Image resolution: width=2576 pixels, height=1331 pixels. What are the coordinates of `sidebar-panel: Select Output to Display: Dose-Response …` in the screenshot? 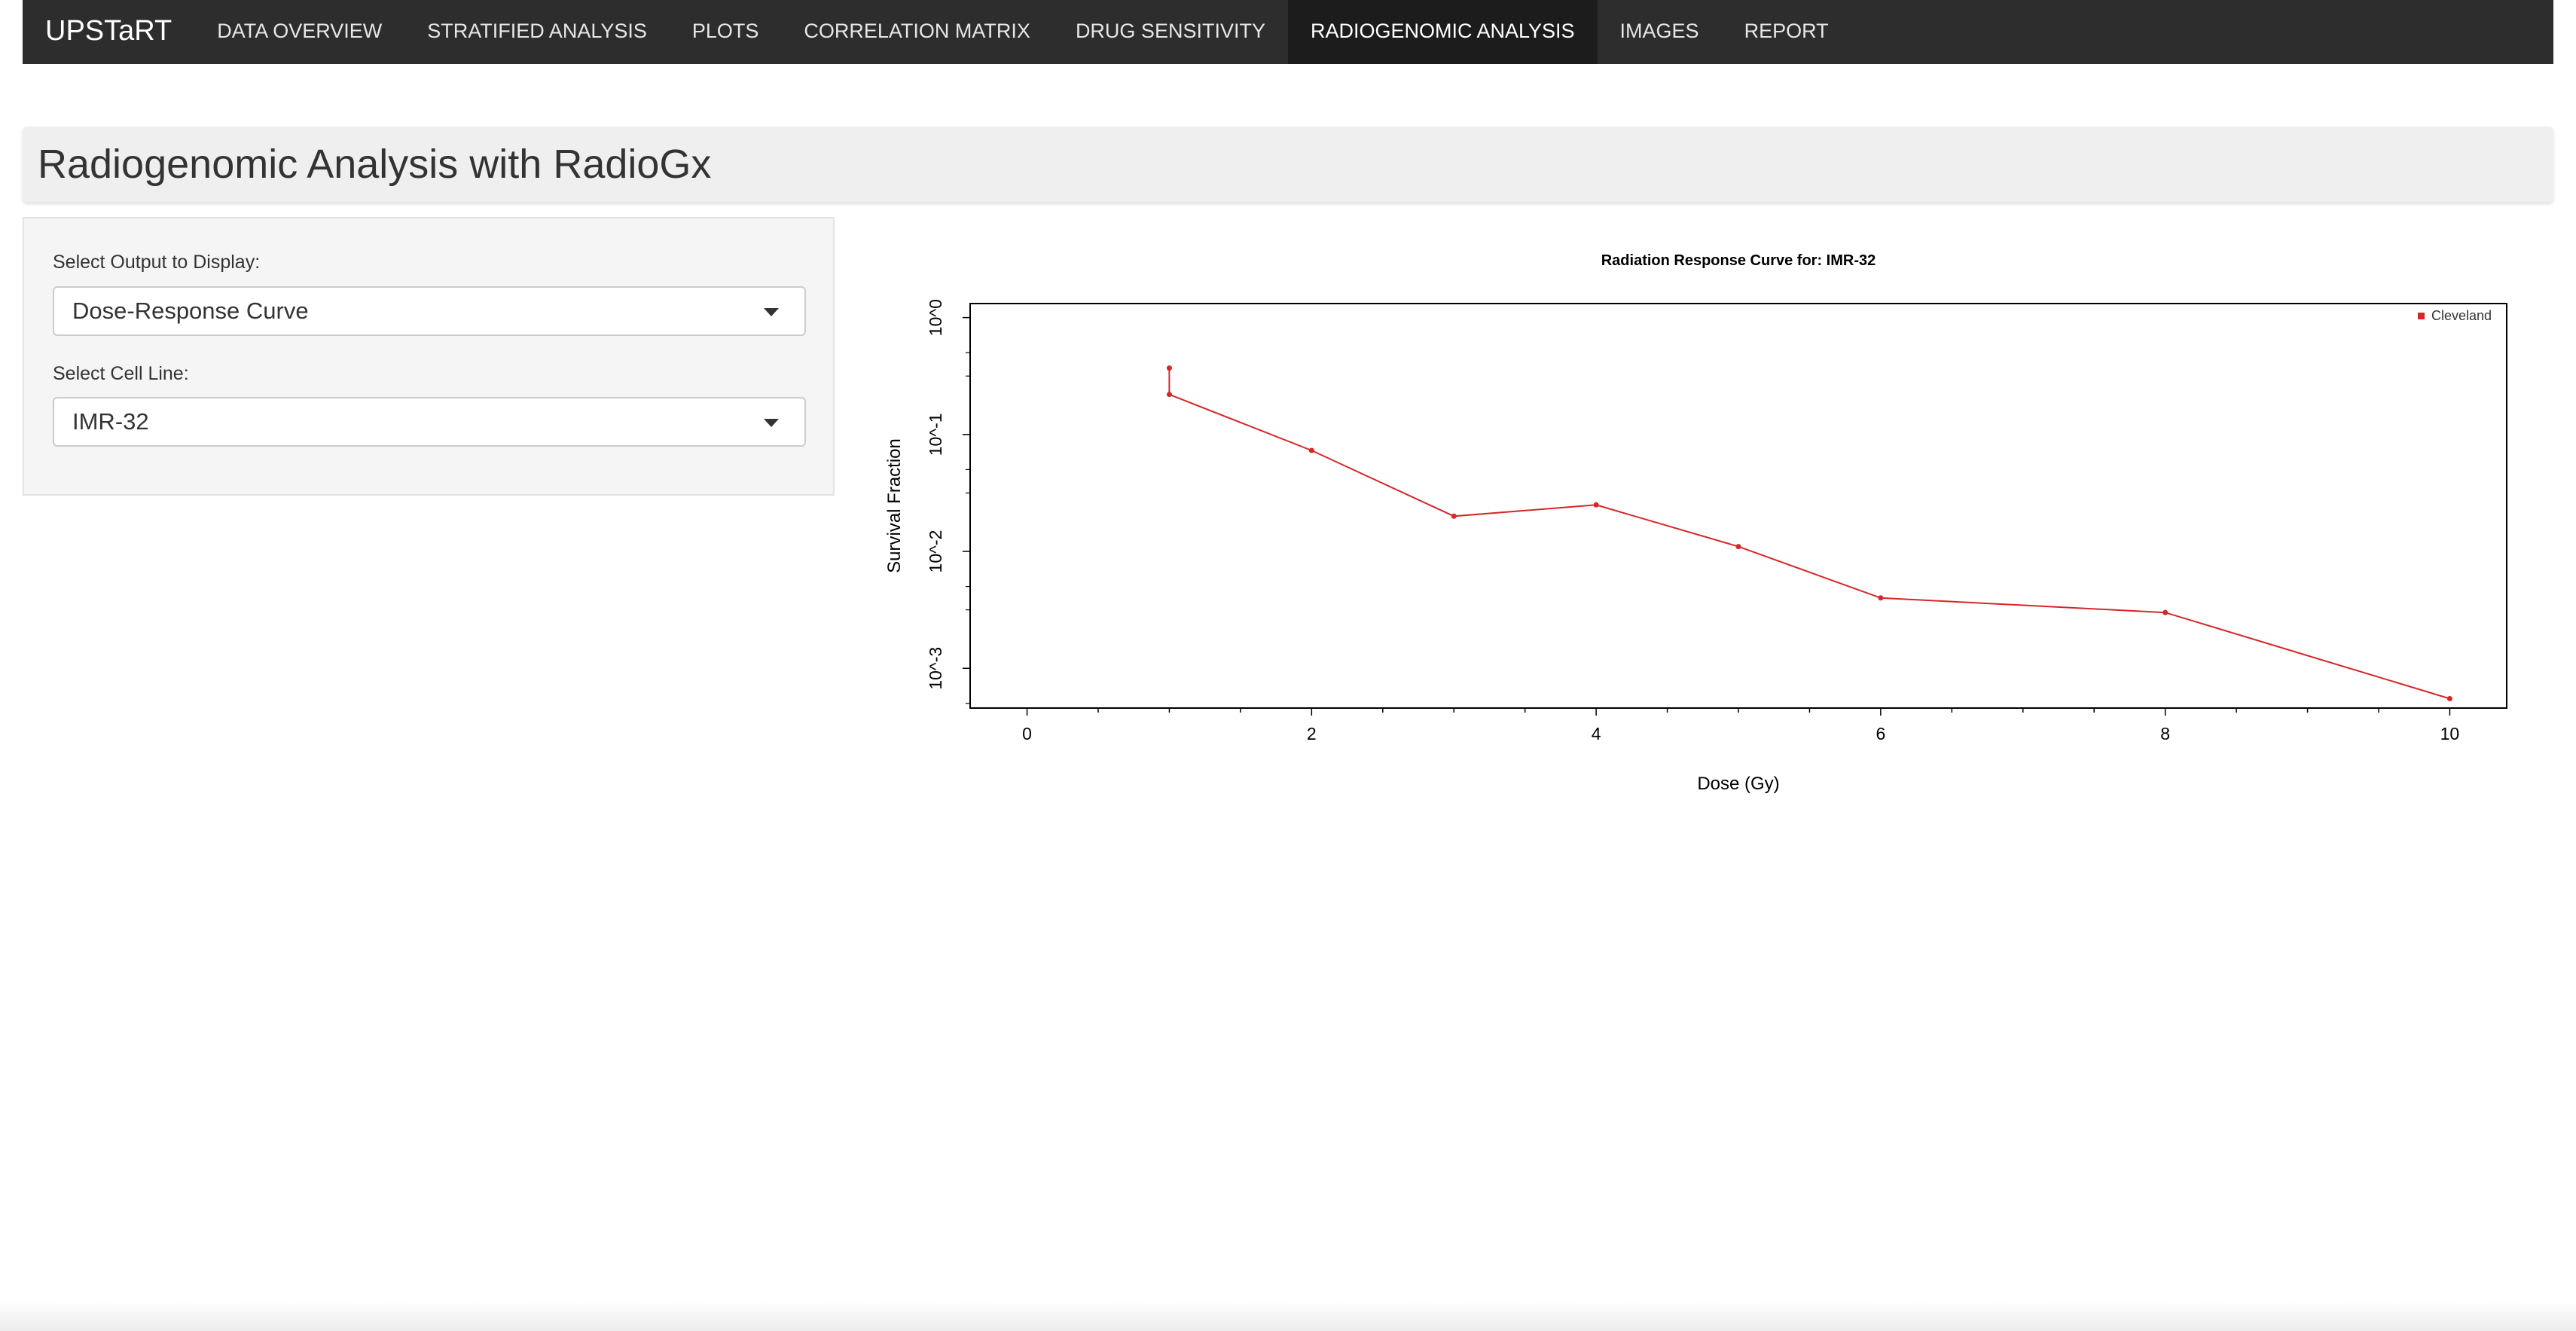 It's located at (429, 356).